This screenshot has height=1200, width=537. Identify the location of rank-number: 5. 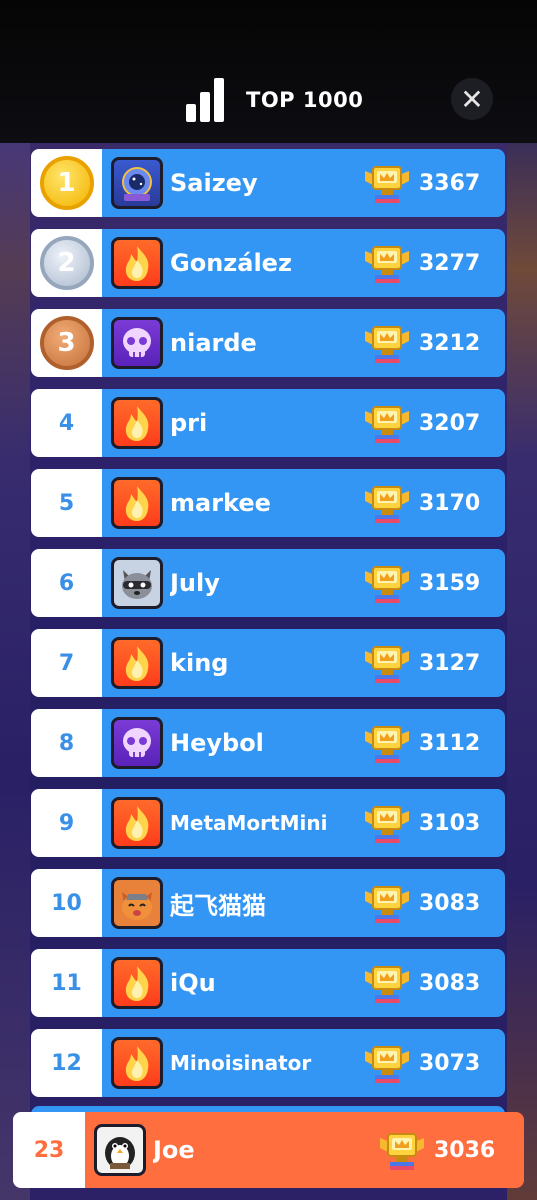
(66, 503).